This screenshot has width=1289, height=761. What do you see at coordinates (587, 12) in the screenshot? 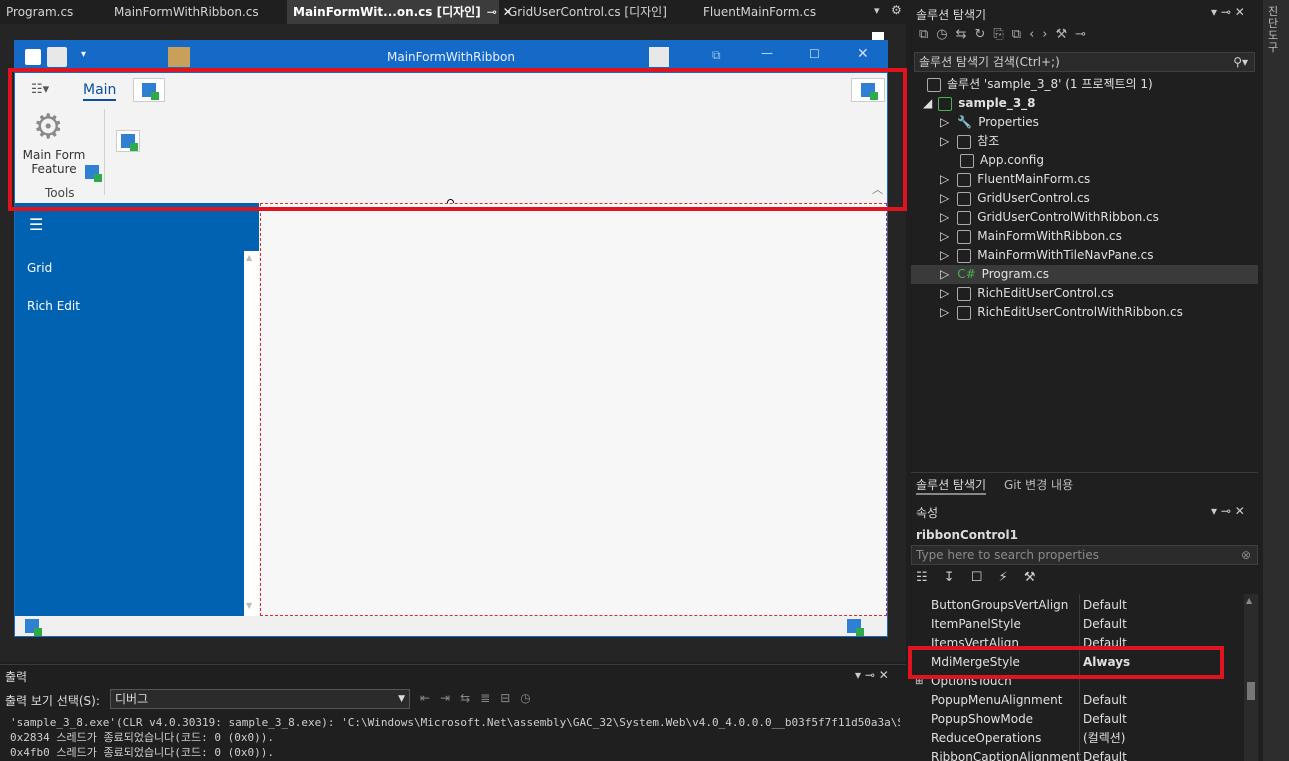
I see `tab-gridusercontrol-design: GridUserControl.cs [디자인]` at bounding box center [587, 12].